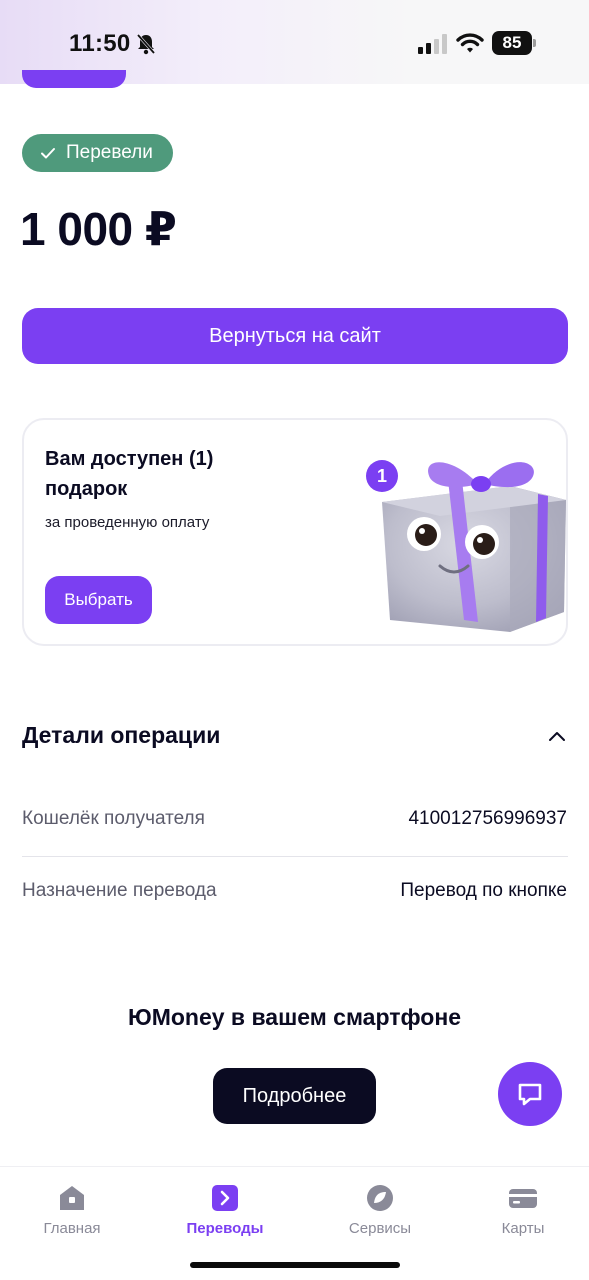 This screenshot has height=1280, width=589. What do you see at coordinates (225, 1228) in the screenshot?
I see `tab-transfers-label: Переводы` at bounding box center [225, 1228].